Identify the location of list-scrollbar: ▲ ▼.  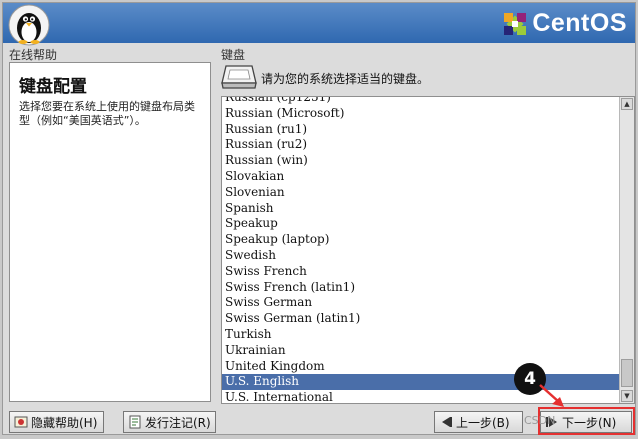
(626, 250).